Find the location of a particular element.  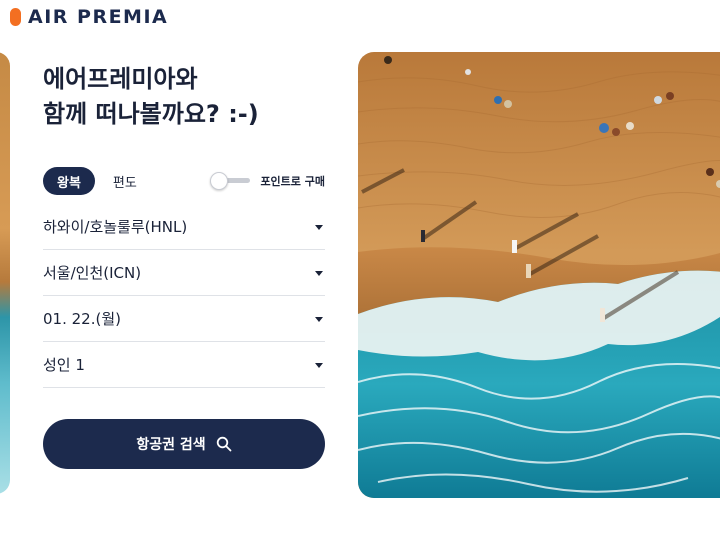

destination-value: 서울/인천(ICN) is located at coordinates (92, 273).